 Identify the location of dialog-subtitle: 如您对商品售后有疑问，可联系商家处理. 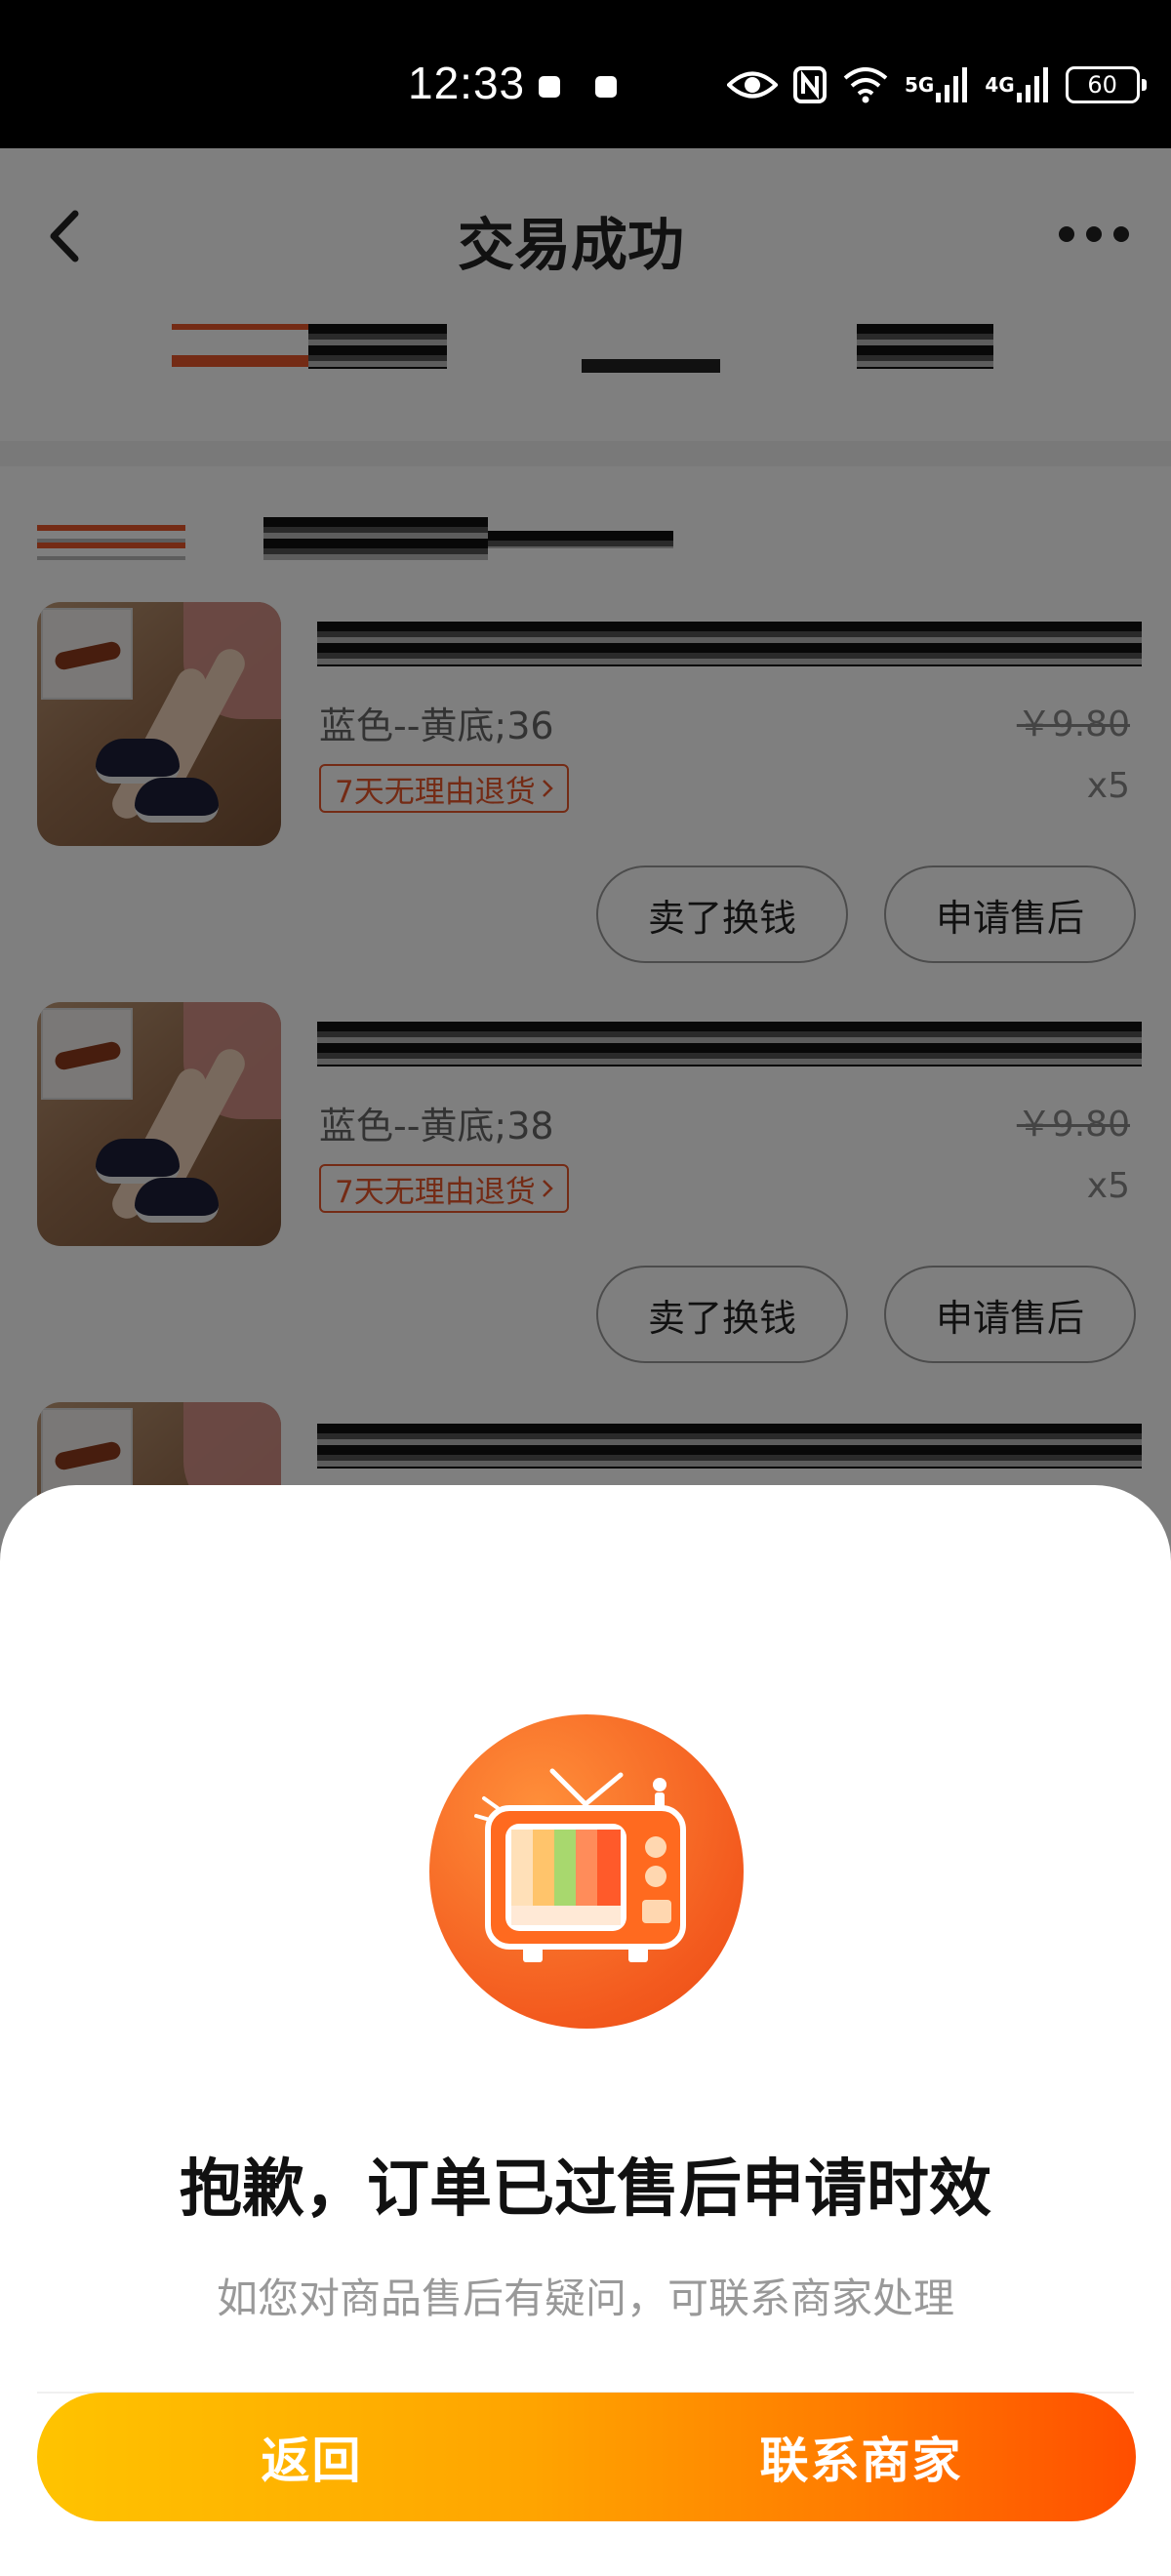
(585, 2298).